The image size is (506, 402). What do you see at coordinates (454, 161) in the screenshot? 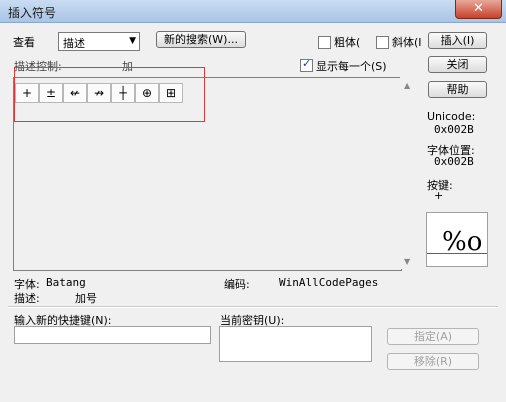
I see `char-position-value: 0x002B` at bounding box center [454, 161].